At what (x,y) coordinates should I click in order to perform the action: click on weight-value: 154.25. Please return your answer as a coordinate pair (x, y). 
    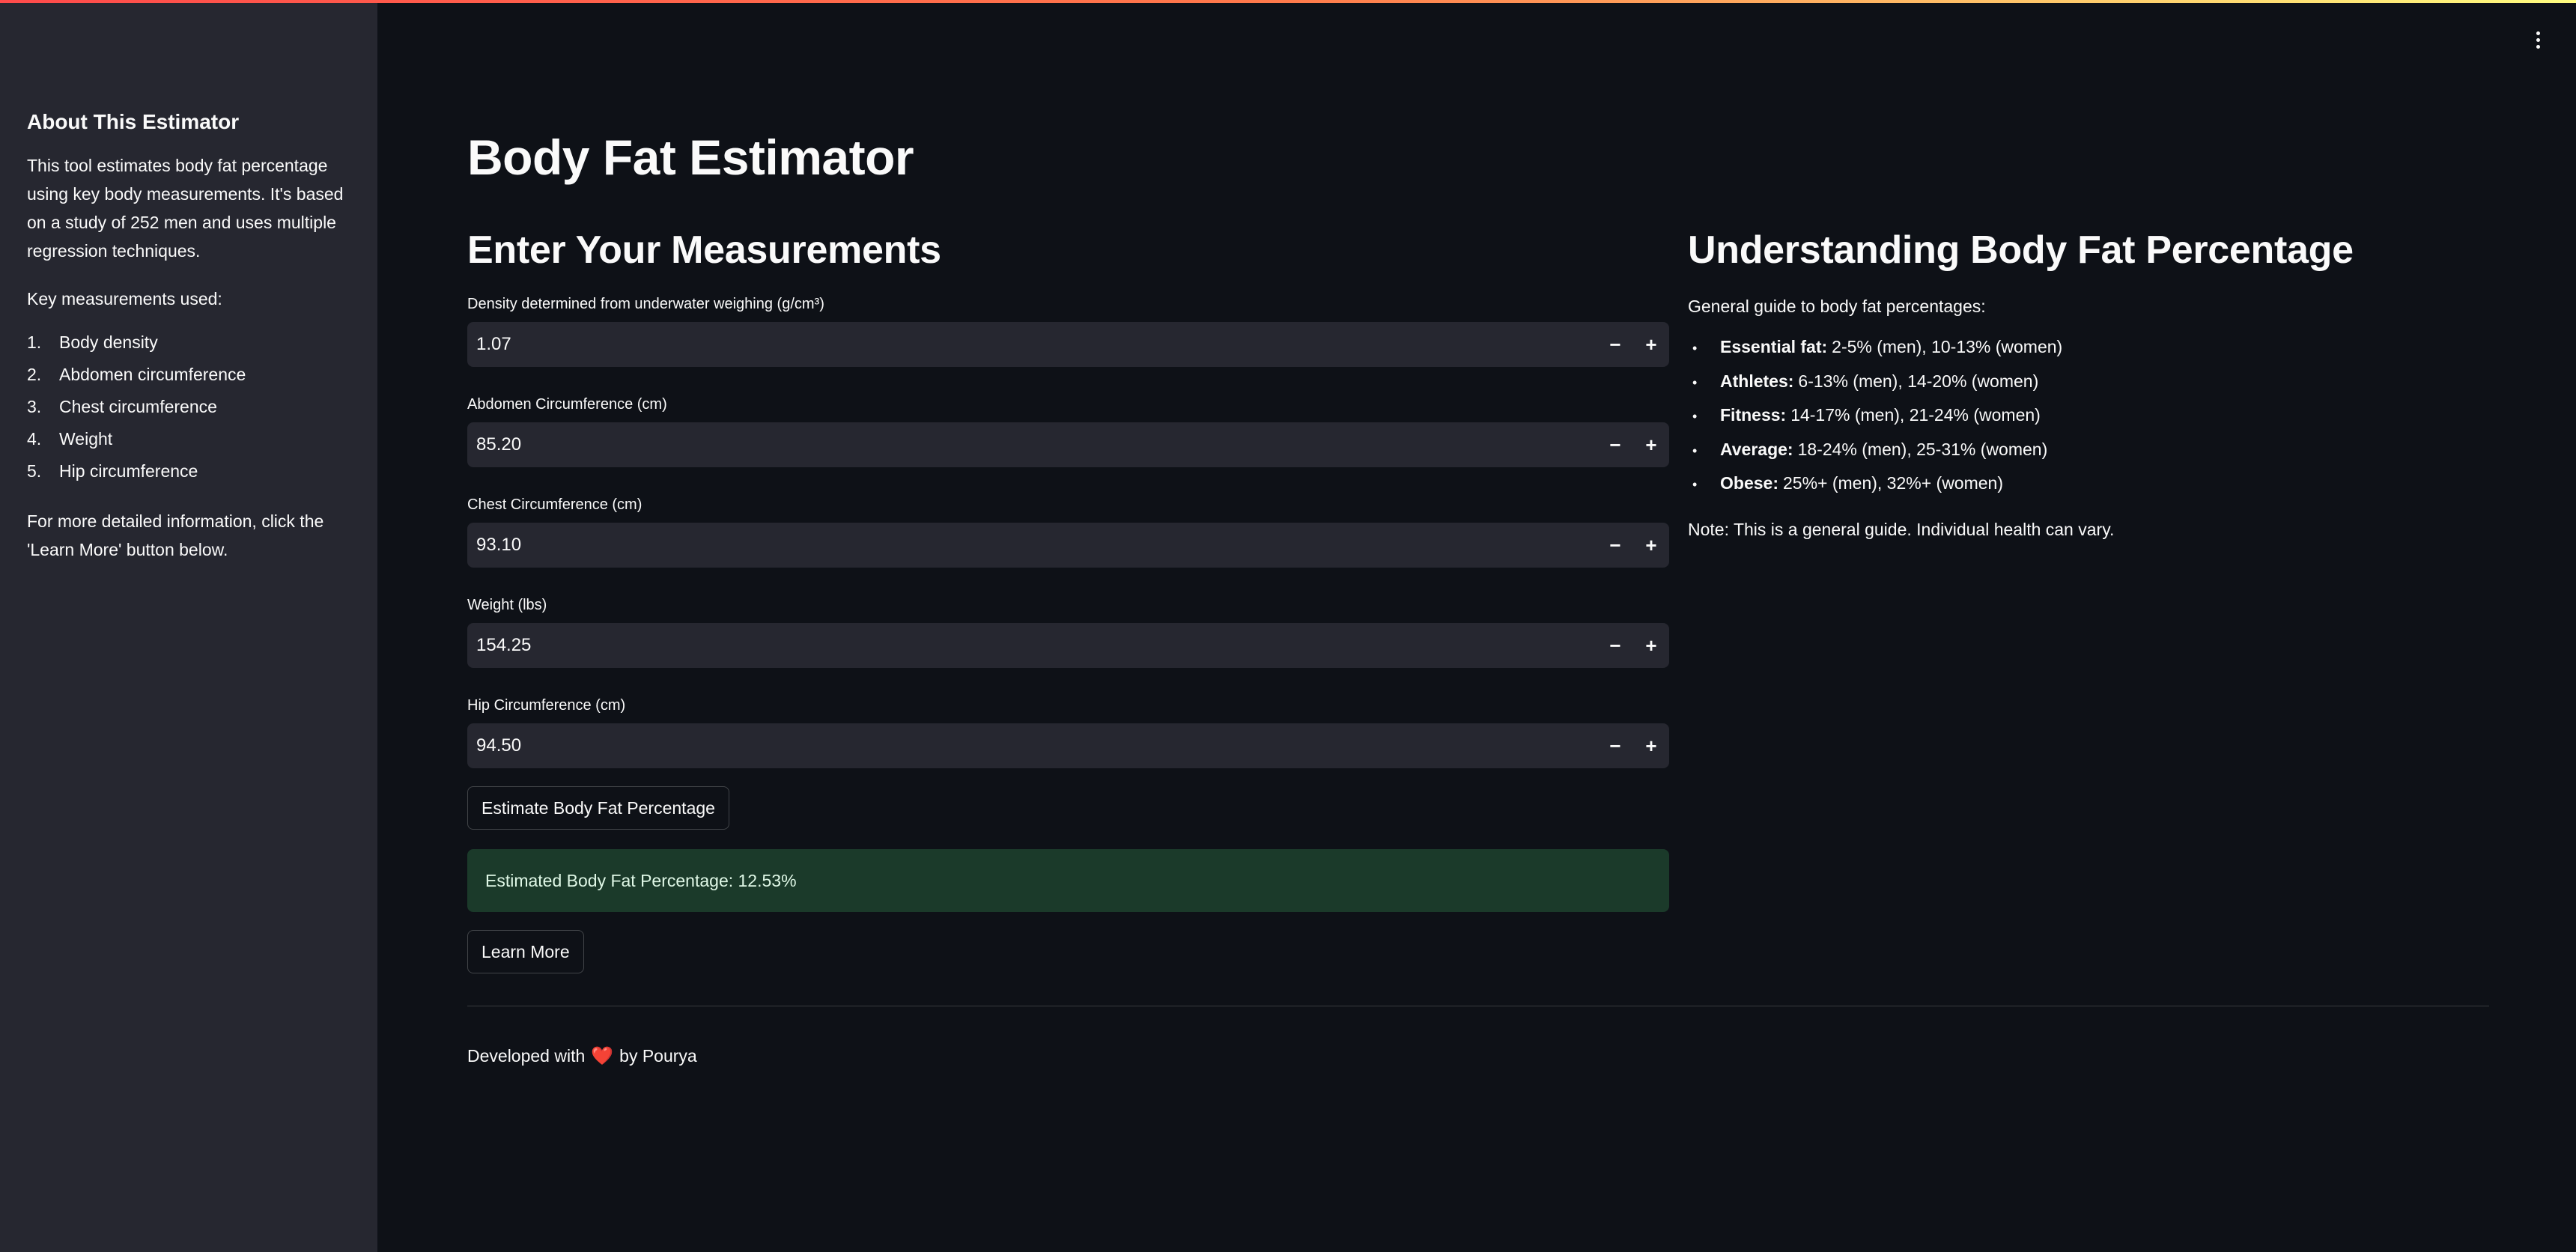
    Looking at the image, I should click on (1032, 645).